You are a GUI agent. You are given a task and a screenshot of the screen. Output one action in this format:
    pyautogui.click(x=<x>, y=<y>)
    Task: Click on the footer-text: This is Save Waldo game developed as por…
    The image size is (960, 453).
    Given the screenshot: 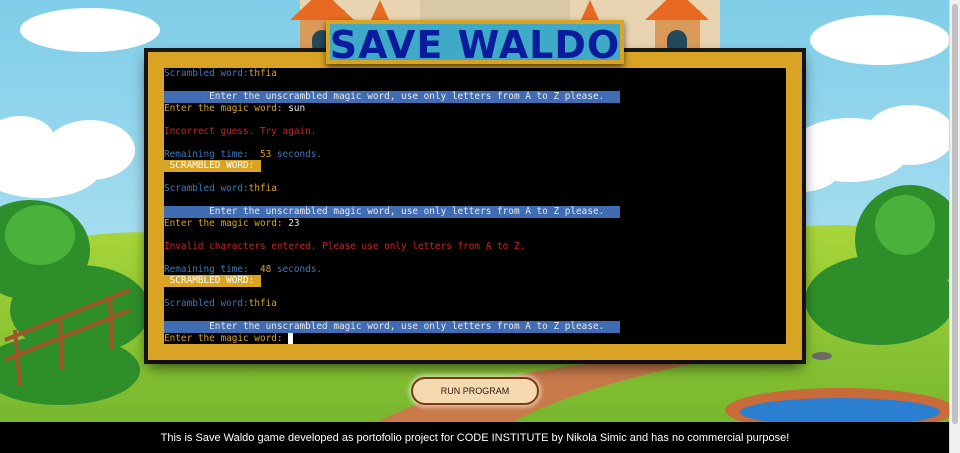 What is the action you would take?
    pyautogui.click(x=475, y=437)
    